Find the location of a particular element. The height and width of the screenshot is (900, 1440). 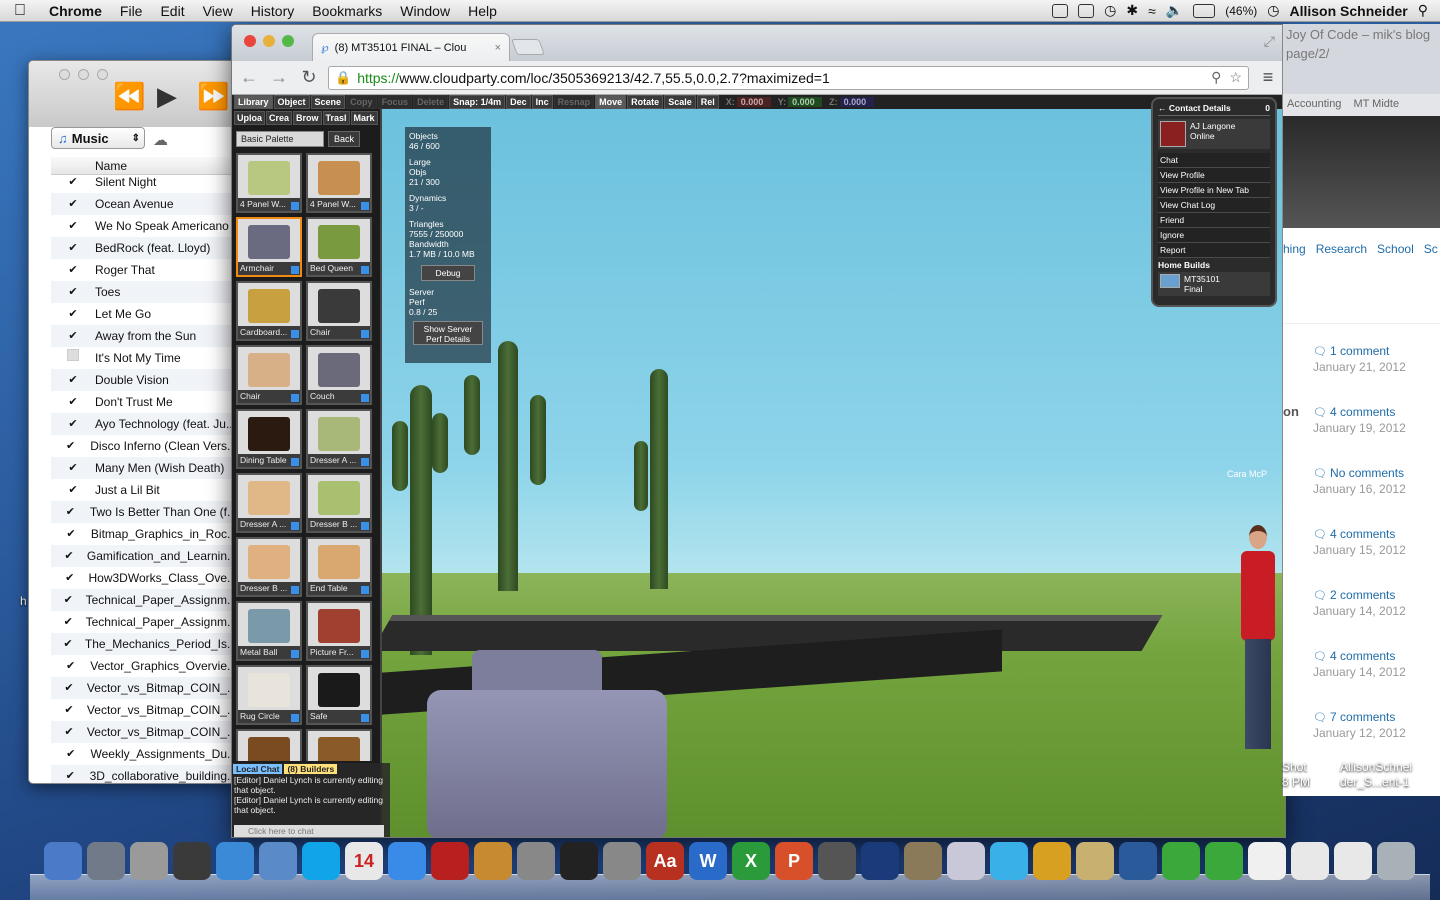

photo-booth-icon is located at coordinates (450, 861).